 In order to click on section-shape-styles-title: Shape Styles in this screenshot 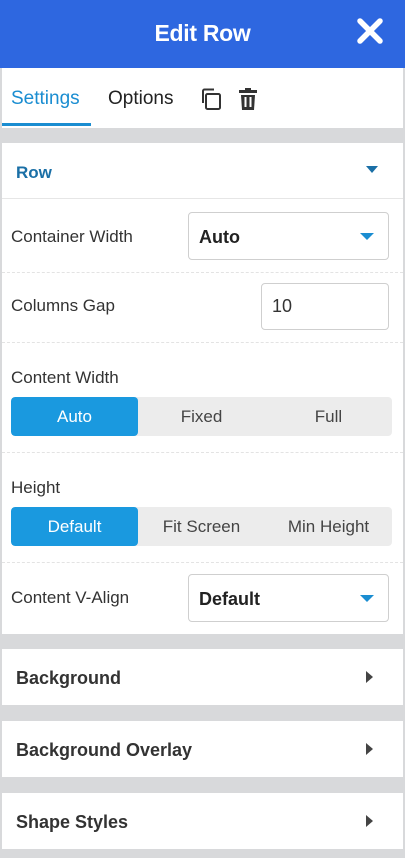, I will do `click(72, 822)`.